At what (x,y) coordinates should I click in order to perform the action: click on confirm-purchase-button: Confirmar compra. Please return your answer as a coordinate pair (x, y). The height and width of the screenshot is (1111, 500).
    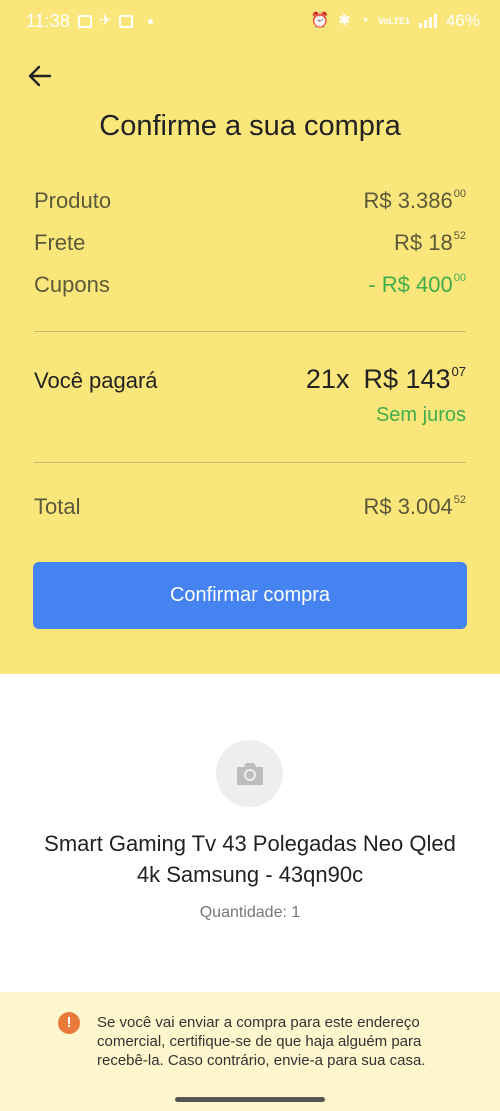
    Looking at the image, I should click on (250, 595).